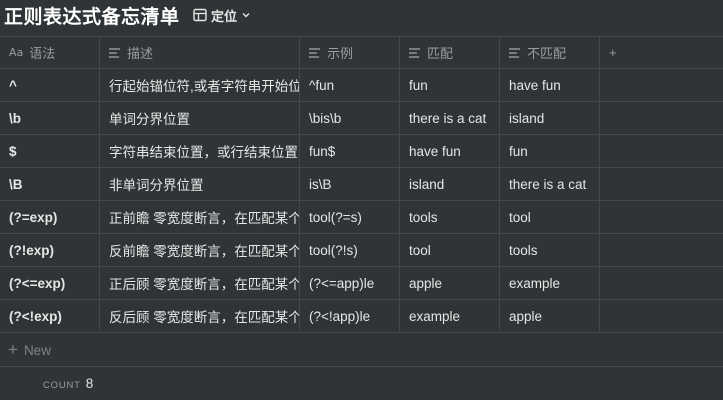 The width and height of the screenshot is (723, 400). Describe the element at coordinates (50, 118) in the screenshot. I see `cell-syntax: \b` at that location.